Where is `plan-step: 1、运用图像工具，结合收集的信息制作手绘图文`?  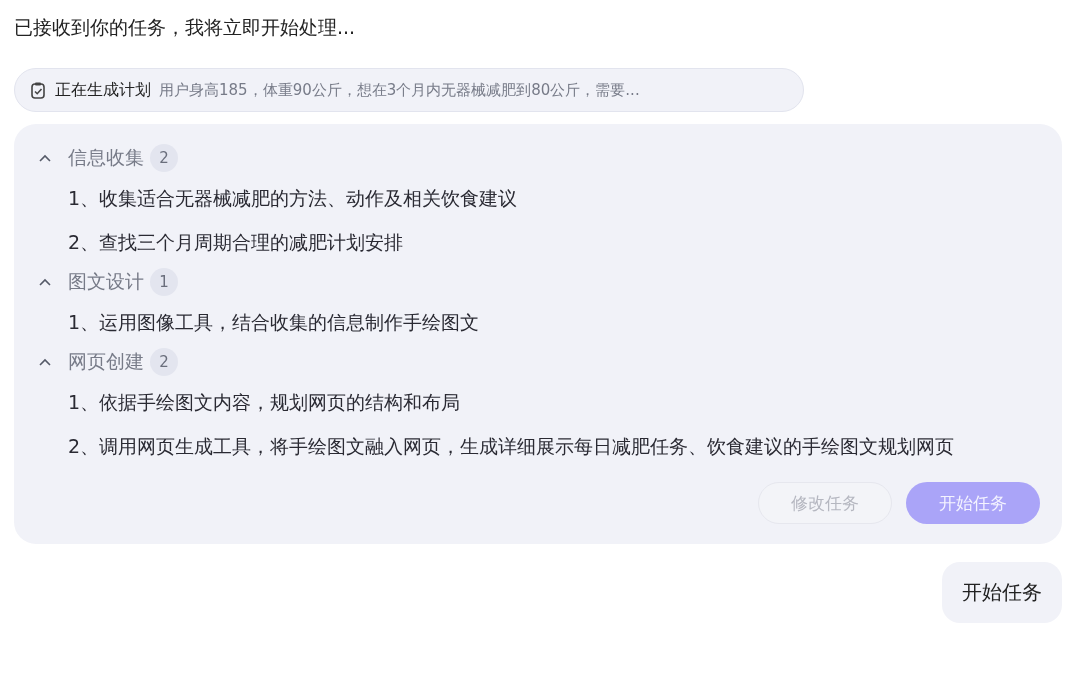 plan-step: 1、运用图像工具，结合收集的信息制作手绘图文 is located at coordinates (538, 322).